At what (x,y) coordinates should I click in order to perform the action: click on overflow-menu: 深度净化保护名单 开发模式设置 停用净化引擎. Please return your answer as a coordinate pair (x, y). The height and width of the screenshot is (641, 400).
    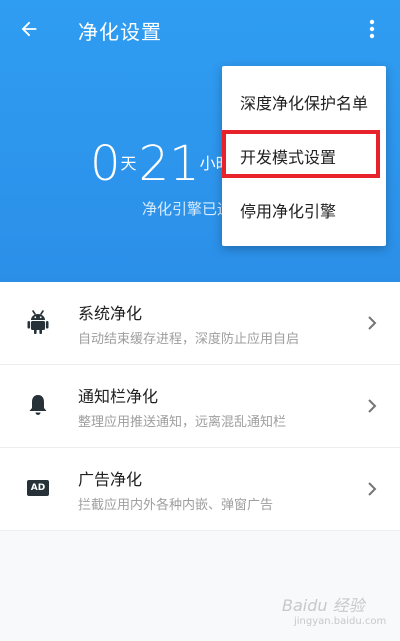
    Looking at the image, I should click on (304, 156).